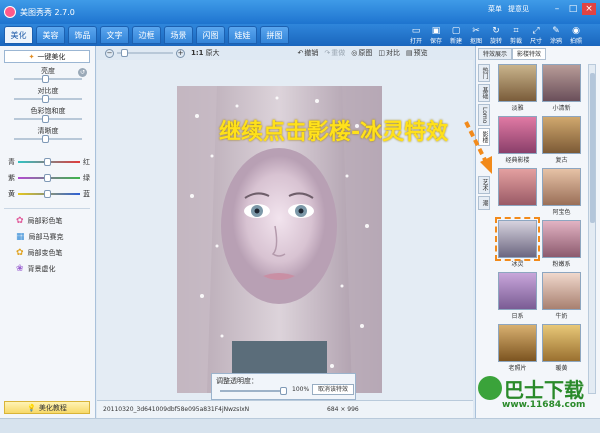 The width and height of the screenshot is (600, 433). Describe the element at coordinates (36, 269) in the screenshot. I see `background-blur: ❀ 背景虚化` at that location.